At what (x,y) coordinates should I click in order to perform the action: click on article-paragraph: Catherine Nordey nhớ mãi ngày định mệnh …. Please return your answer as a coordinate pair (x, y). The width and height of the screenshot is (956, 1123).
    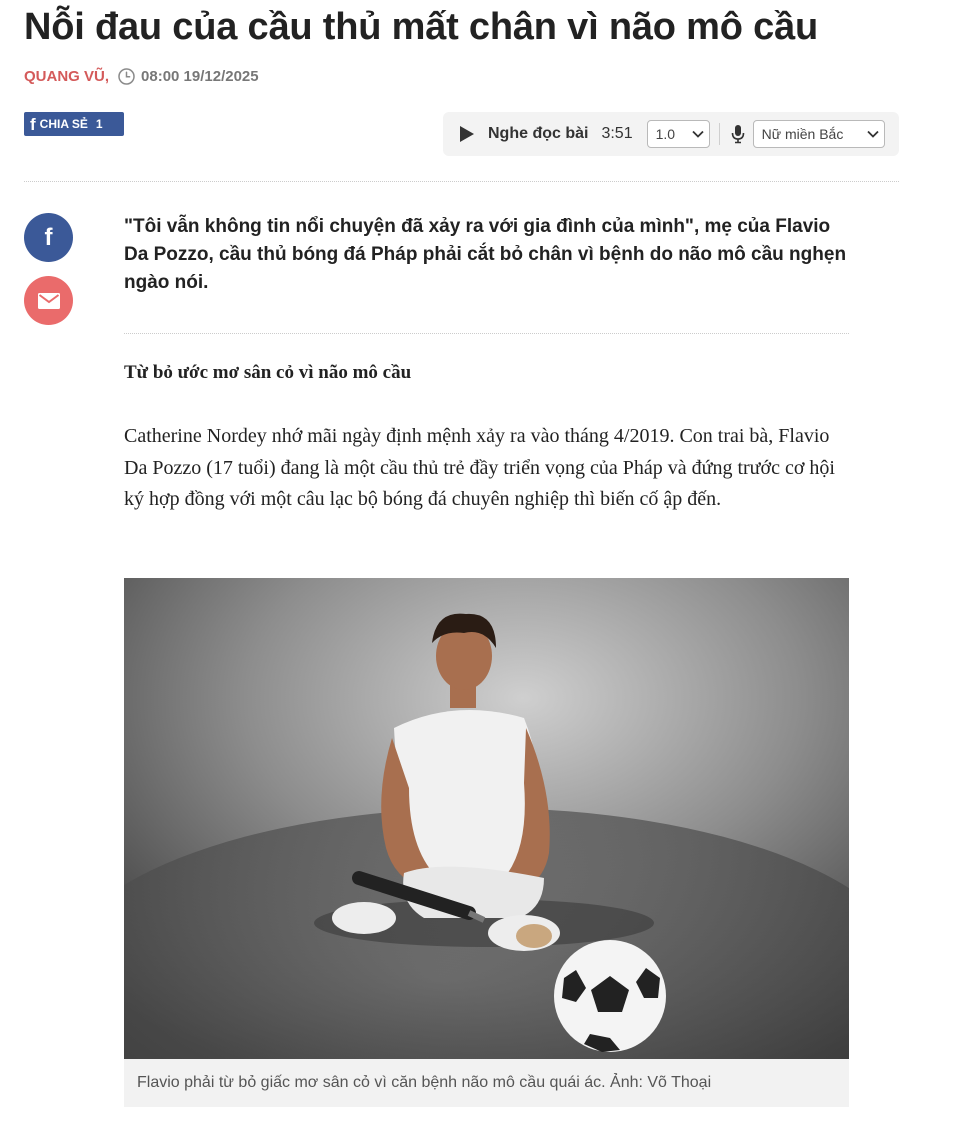
    Looking at the image, I should click on (479, 467).